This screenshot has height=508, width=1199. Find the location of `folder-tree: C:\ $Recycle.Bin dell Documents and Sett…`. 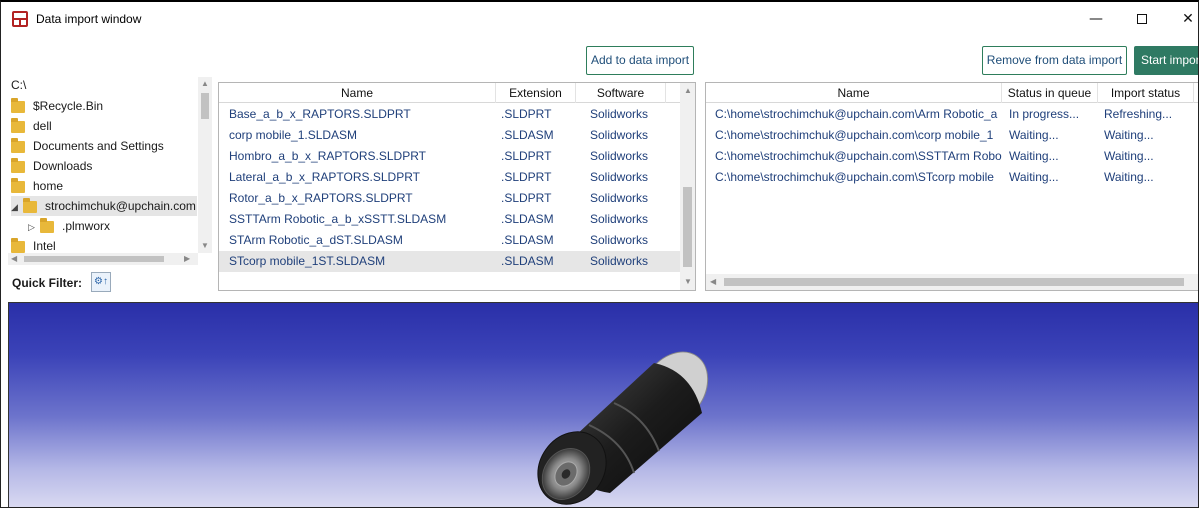

folder-tree: C:\ $Recycle.Bin dell Documents and Sett… is located at coordinates (110, 171).